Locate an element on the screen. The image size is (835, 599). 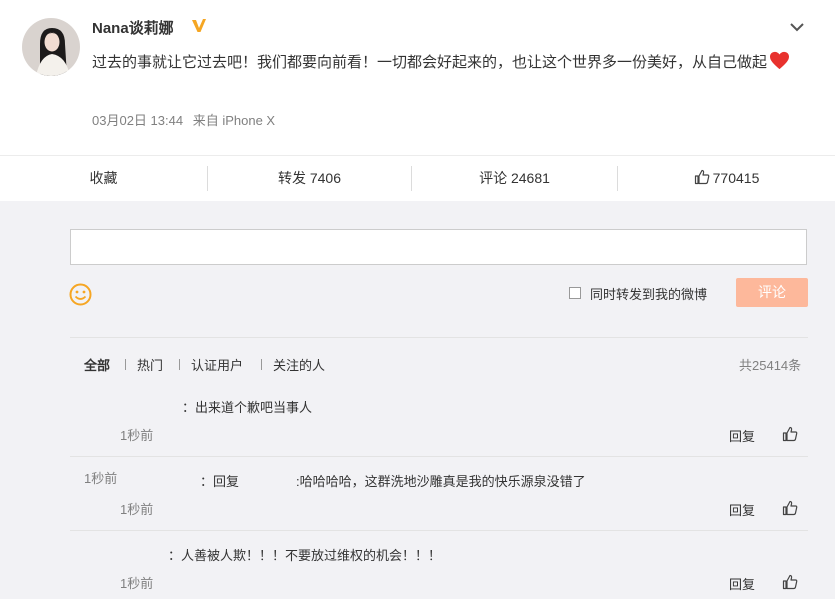
avatar-image is located at coordinates (51, 47).